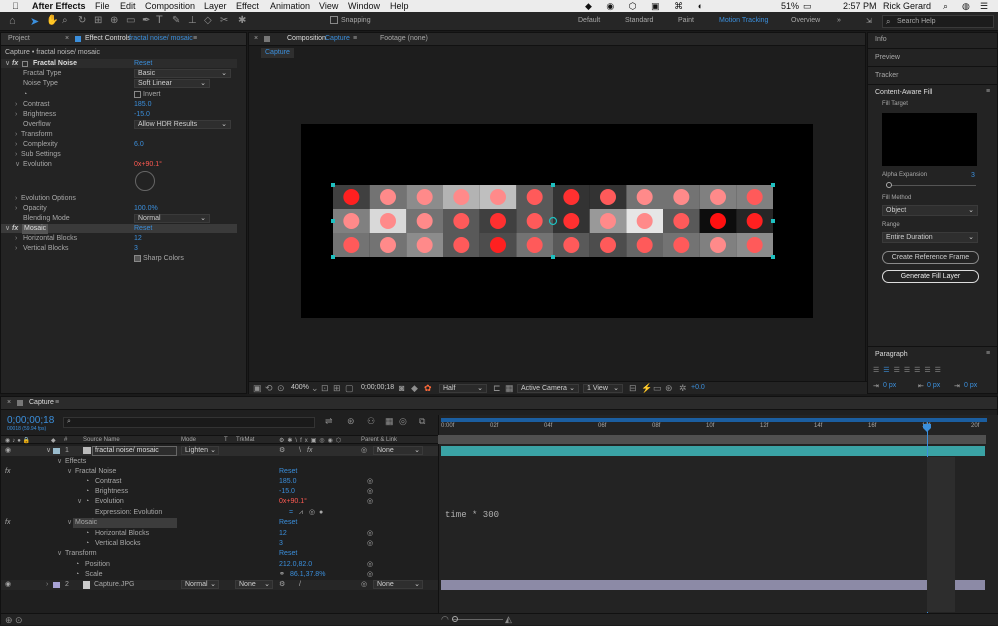 This screenshot has height=626, width=998. I want to click on workspace-motion-tracking: Motion Tracking, so click(743, 20).